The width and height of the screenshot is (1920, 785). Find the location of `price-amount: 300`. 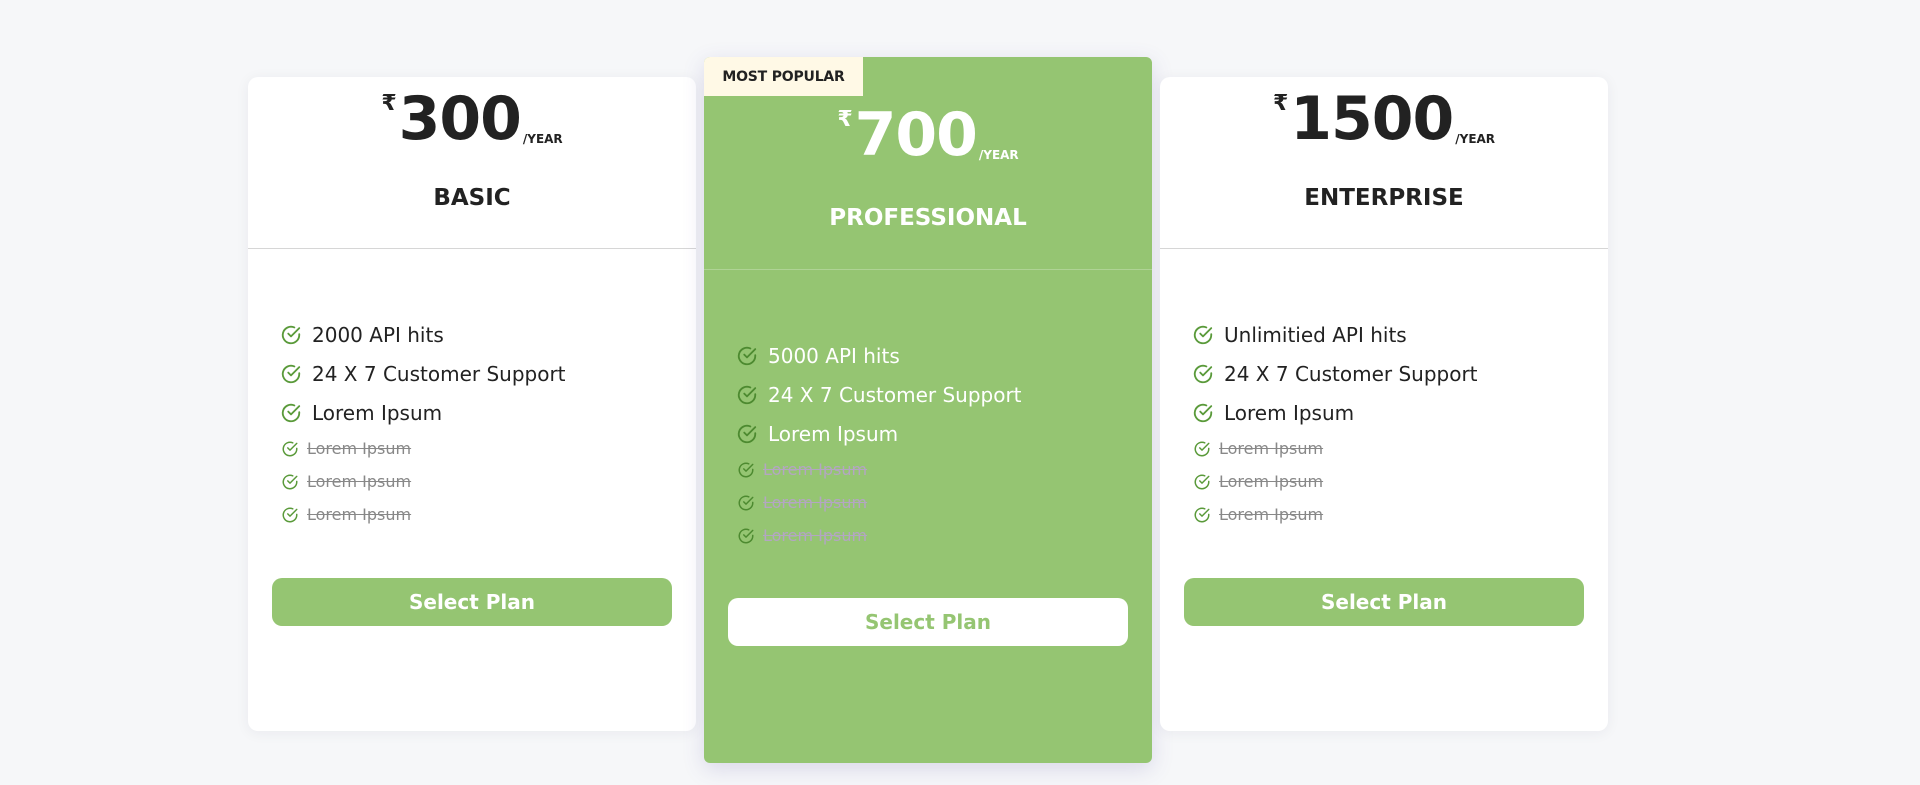

price-amount: 300 is located at coordinates (460, 119).